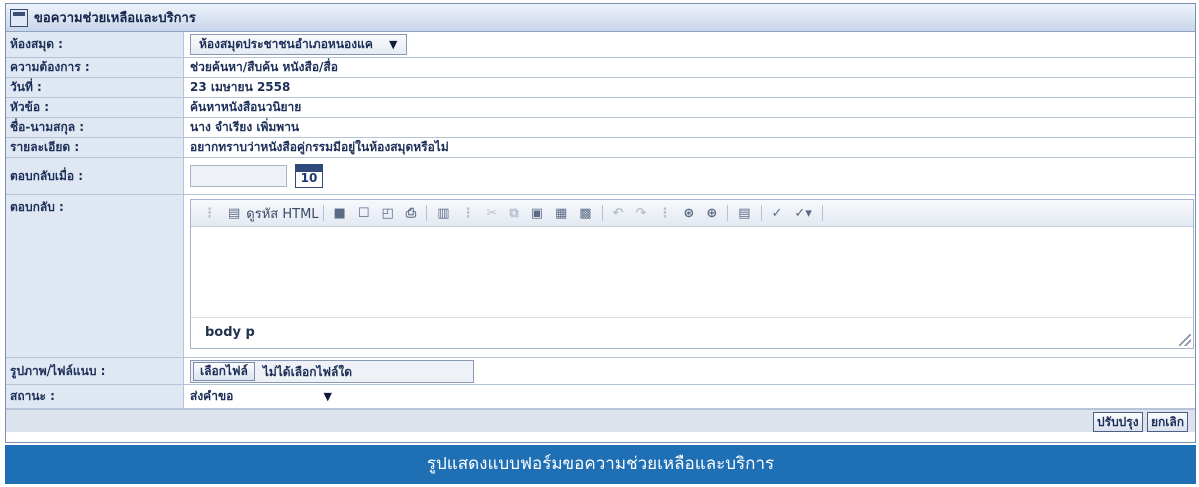  I want to click on reply-date-input, so click(238, 176).